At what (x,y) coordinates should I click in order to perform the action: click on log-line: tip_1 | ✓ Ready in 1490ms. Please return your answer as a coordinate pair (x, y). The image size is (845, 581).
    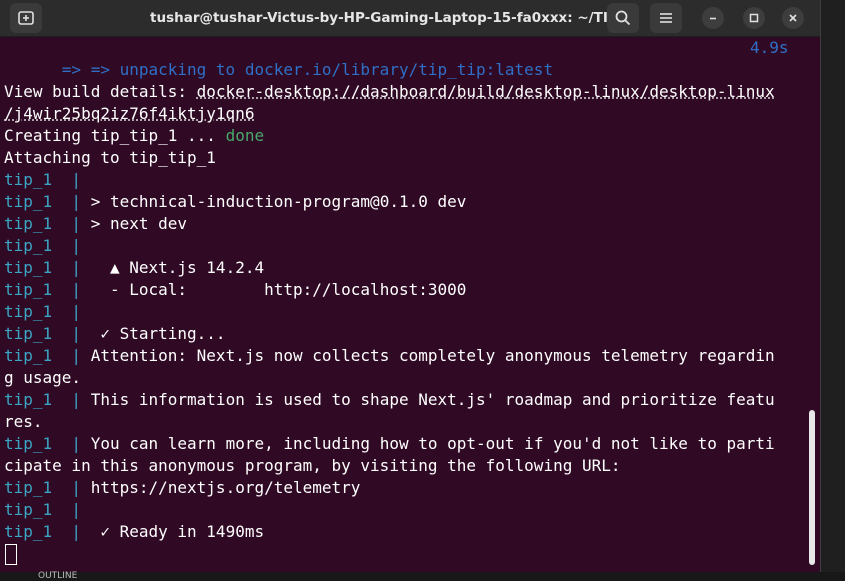
    Looking at the image, I should click on (408, 532).